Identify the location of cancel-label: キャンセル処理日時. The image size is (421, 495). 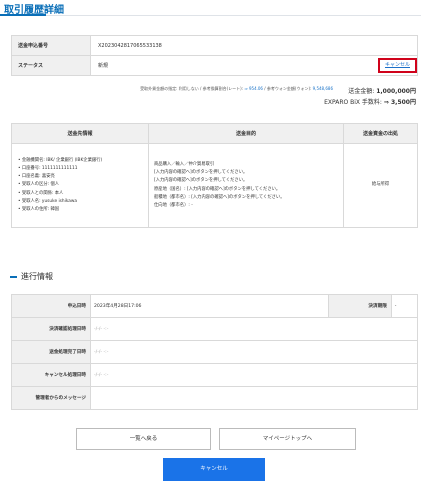
(51, 375).